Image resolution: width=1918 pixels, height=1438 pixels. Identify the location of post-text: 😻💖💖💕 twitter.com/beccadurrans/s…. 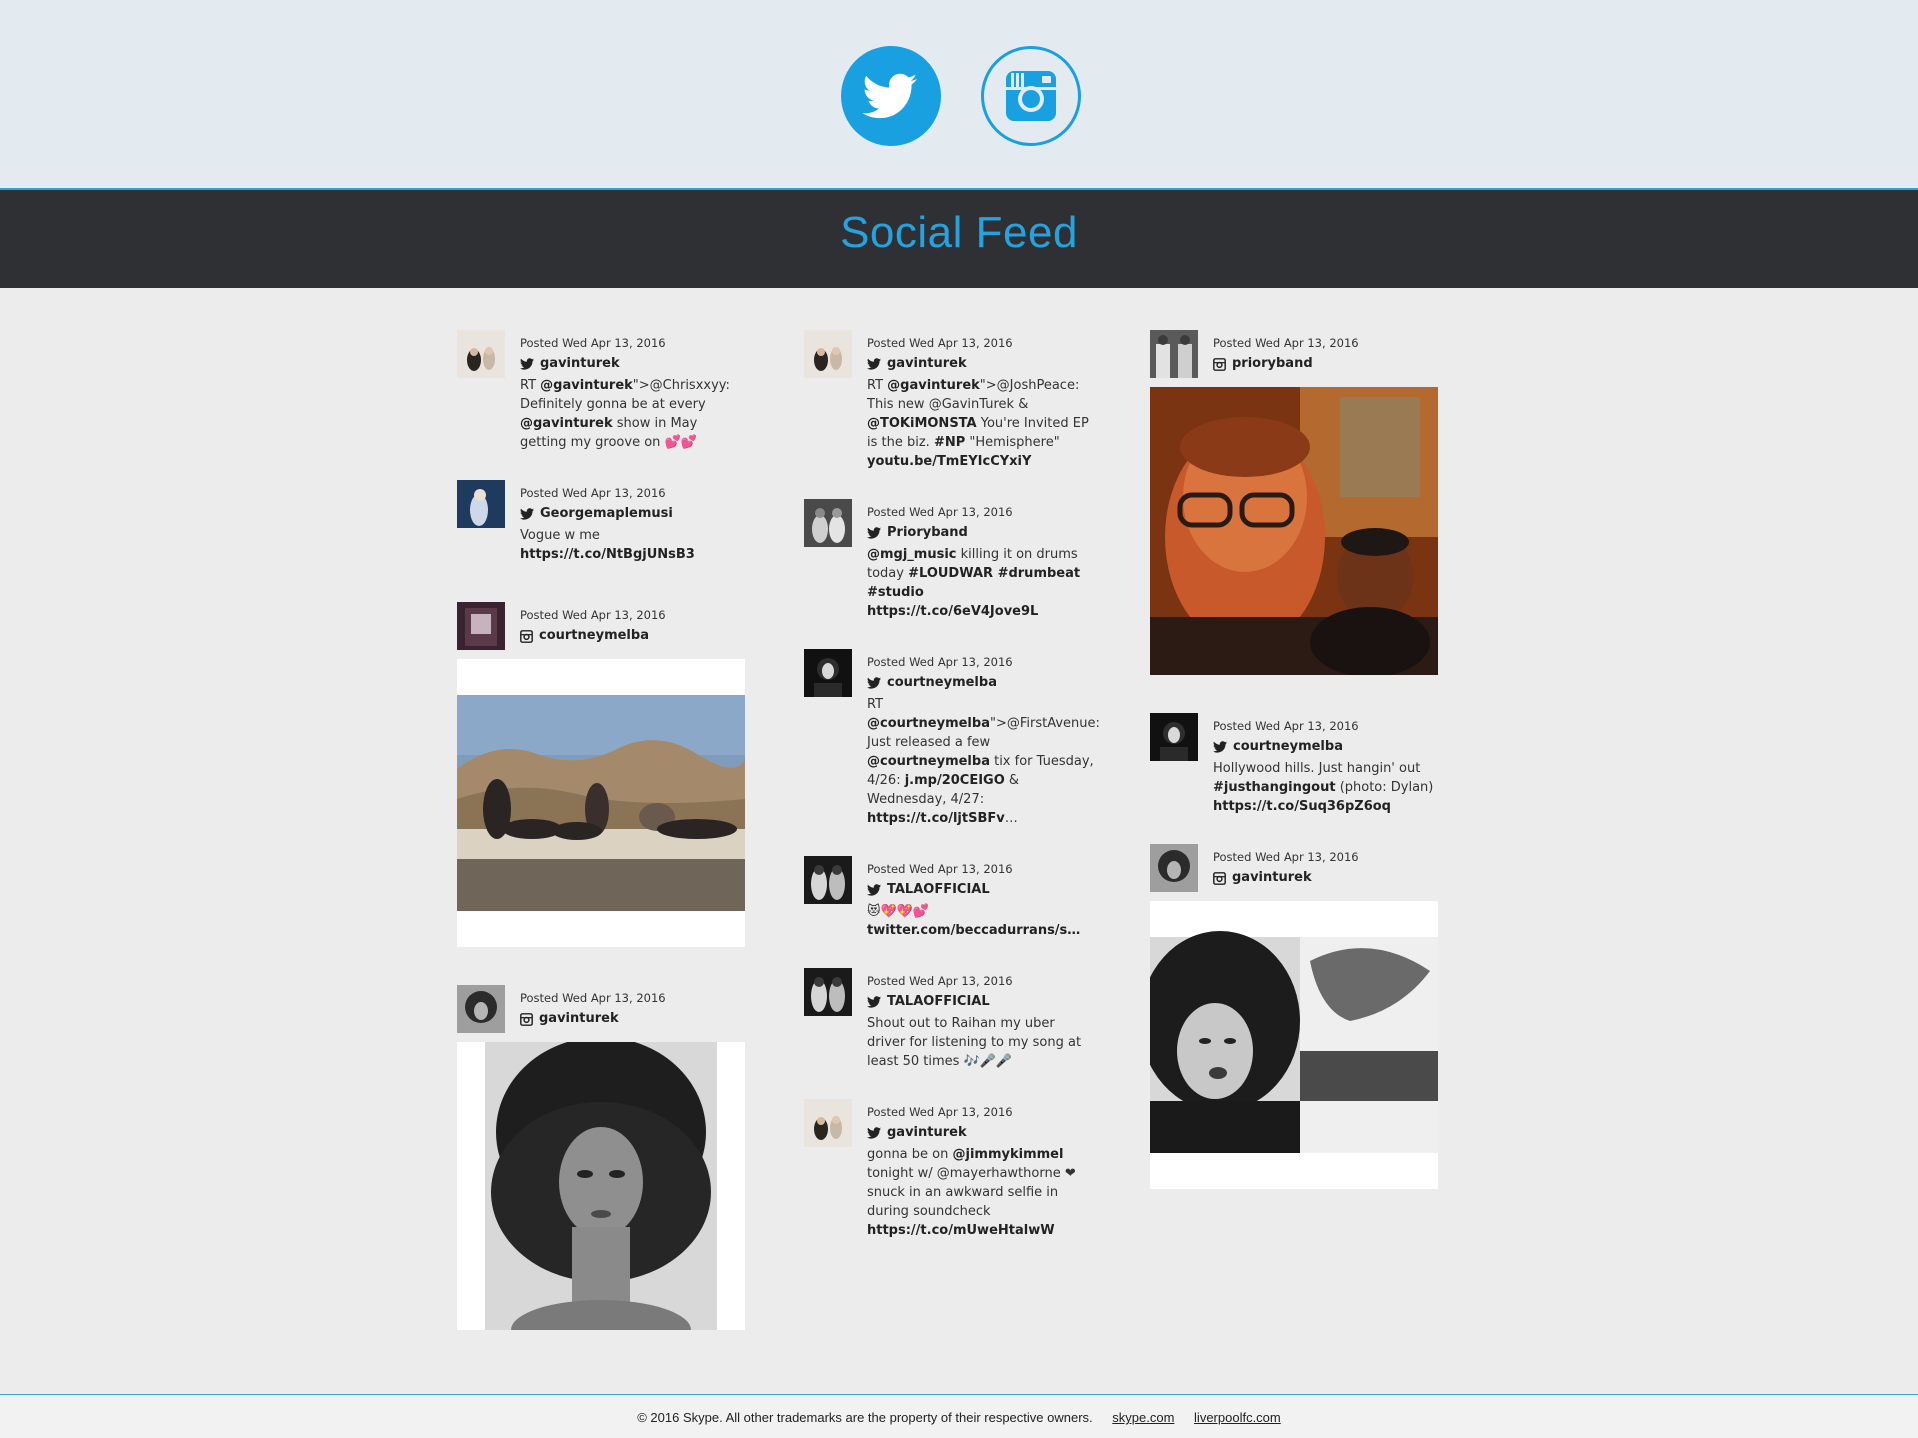
(974, 921).